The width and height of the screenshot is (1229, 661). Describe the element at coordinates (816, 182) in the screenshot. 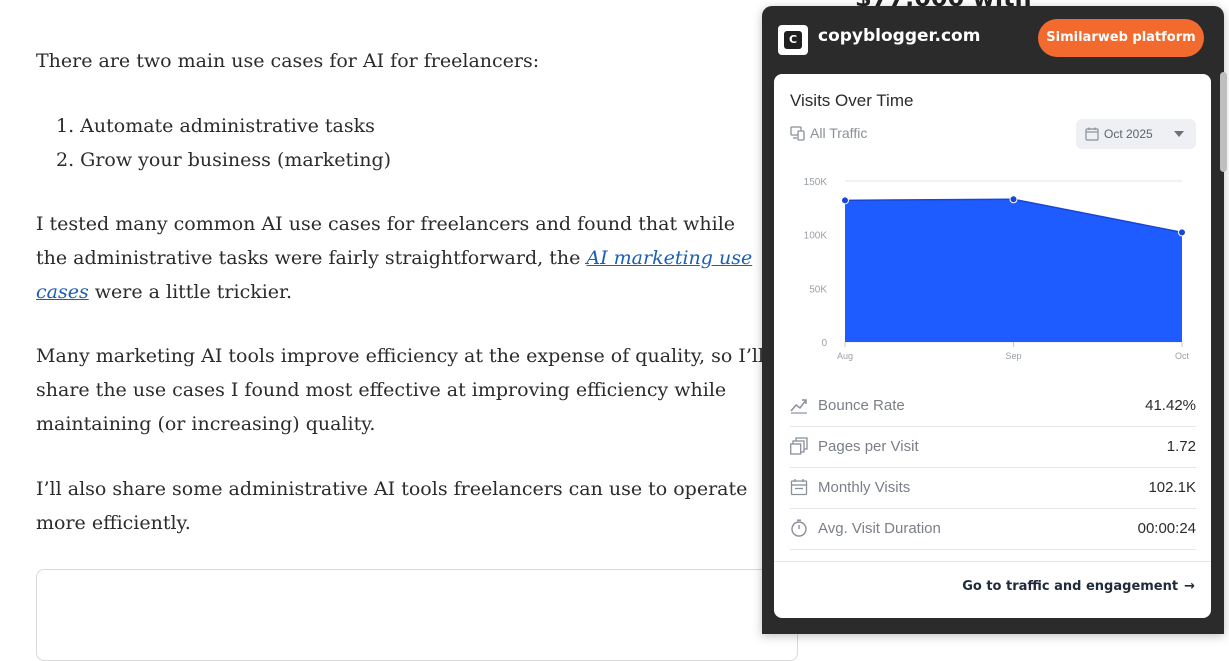

I see `y-tick-label: 150K` at that location.